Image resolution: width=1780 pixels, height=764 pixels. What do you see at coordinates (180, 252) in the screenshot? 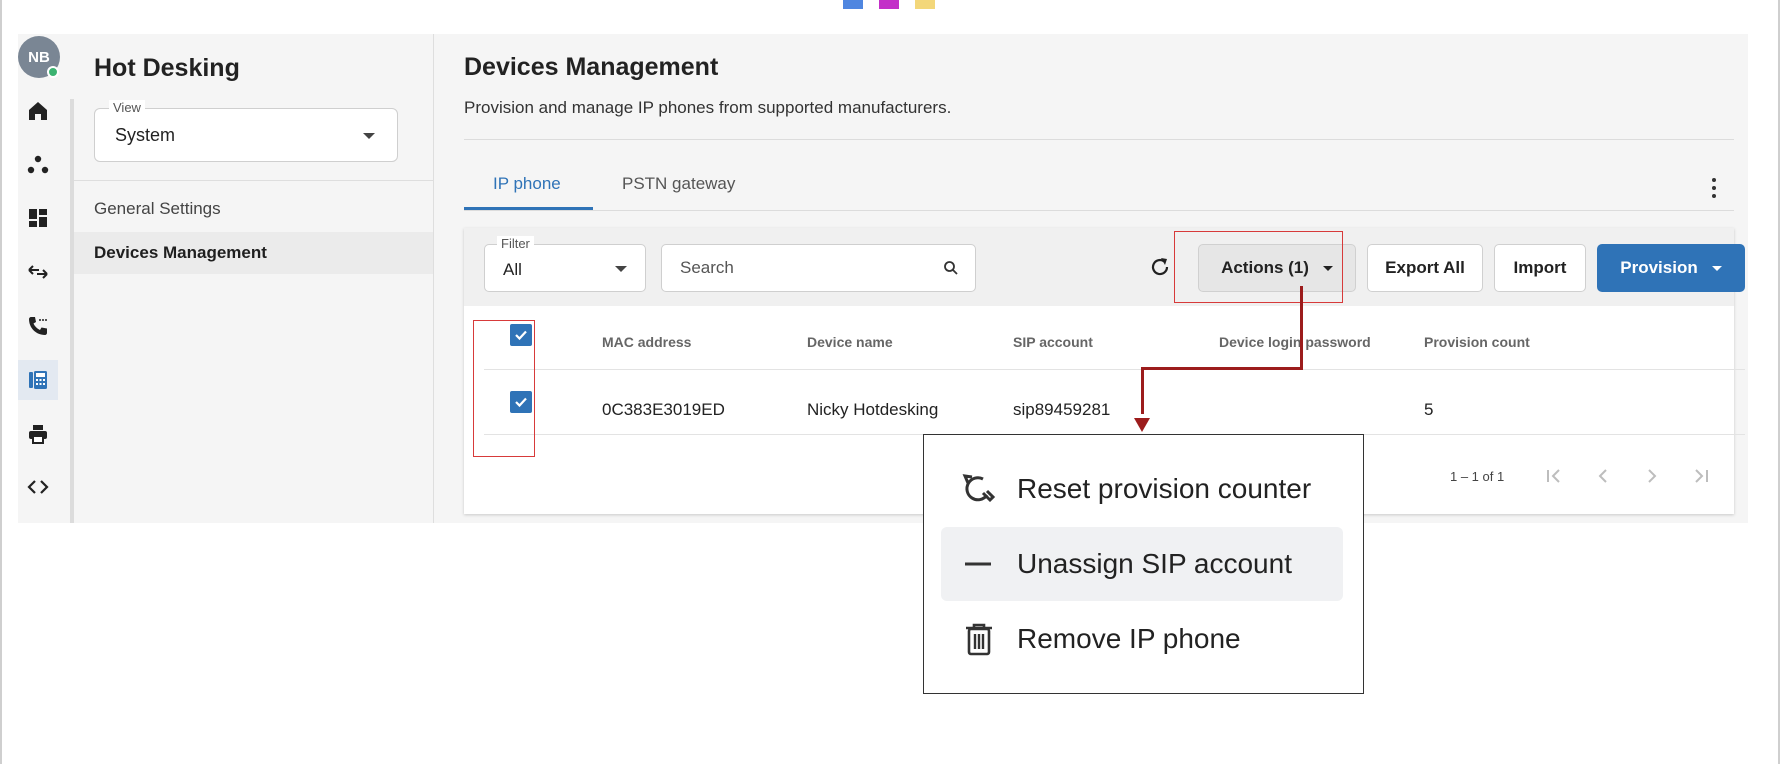
I see `nav-item-label: Devices Management` at bounding box center [180, 252].